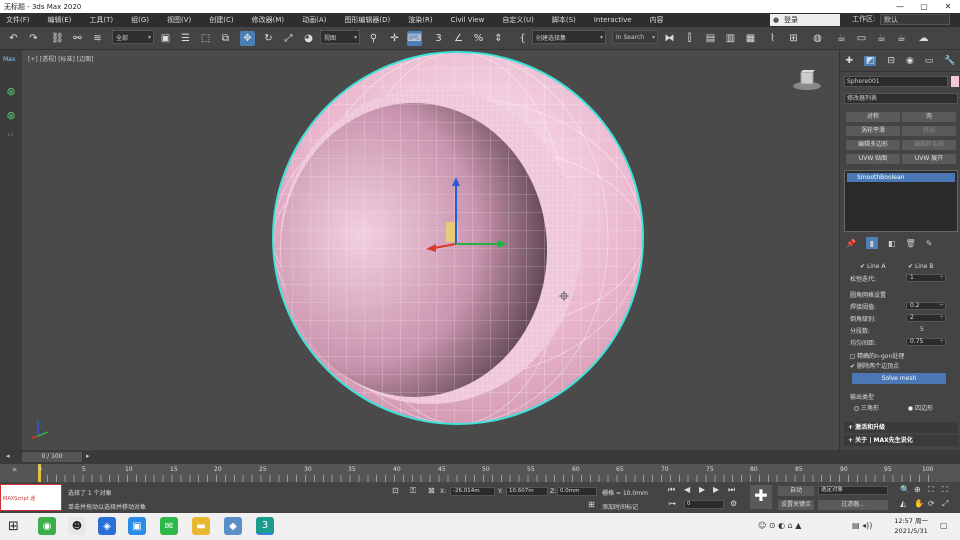 This screenshot has width=960, height=540. What do you see at coordinates (853, 490) in the screenshot?
I see `key-filter-dropdown: 选定对象` at bounding box center [853, 490].